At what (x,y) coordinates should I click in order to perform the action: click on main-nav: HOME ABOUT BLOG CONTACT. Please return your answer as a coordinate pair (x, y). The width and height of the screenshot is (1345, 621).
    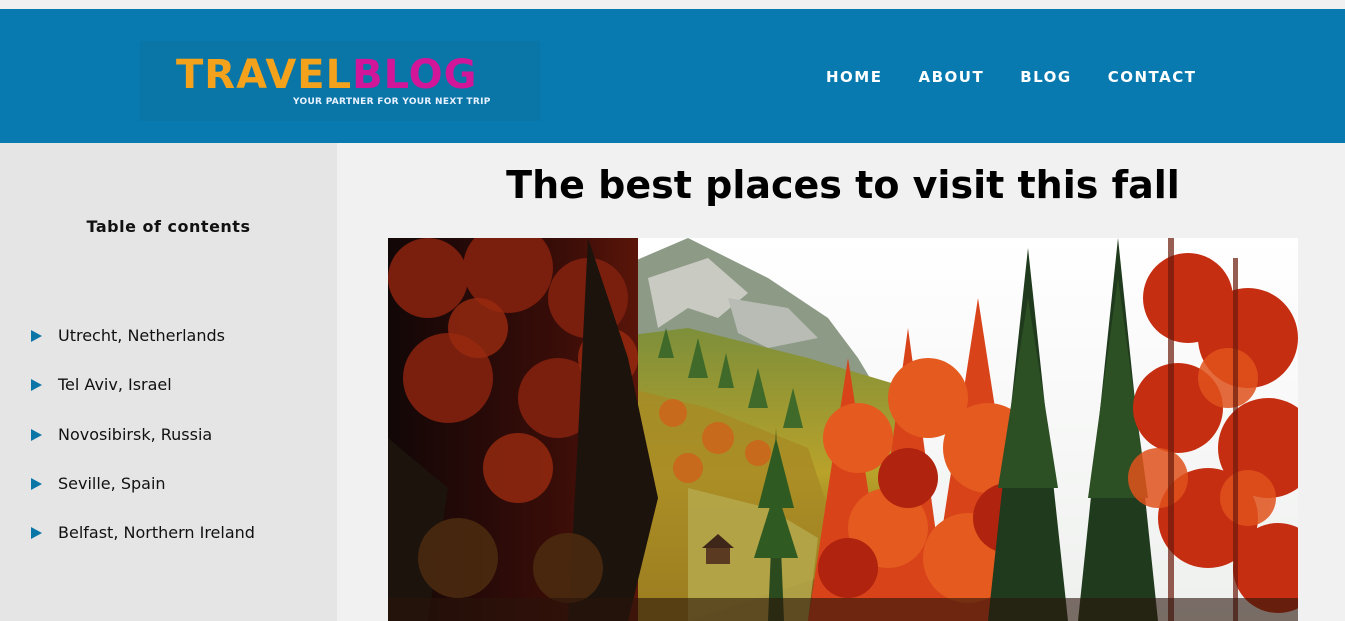
    Looking at the image, I should click on (1011, 77).